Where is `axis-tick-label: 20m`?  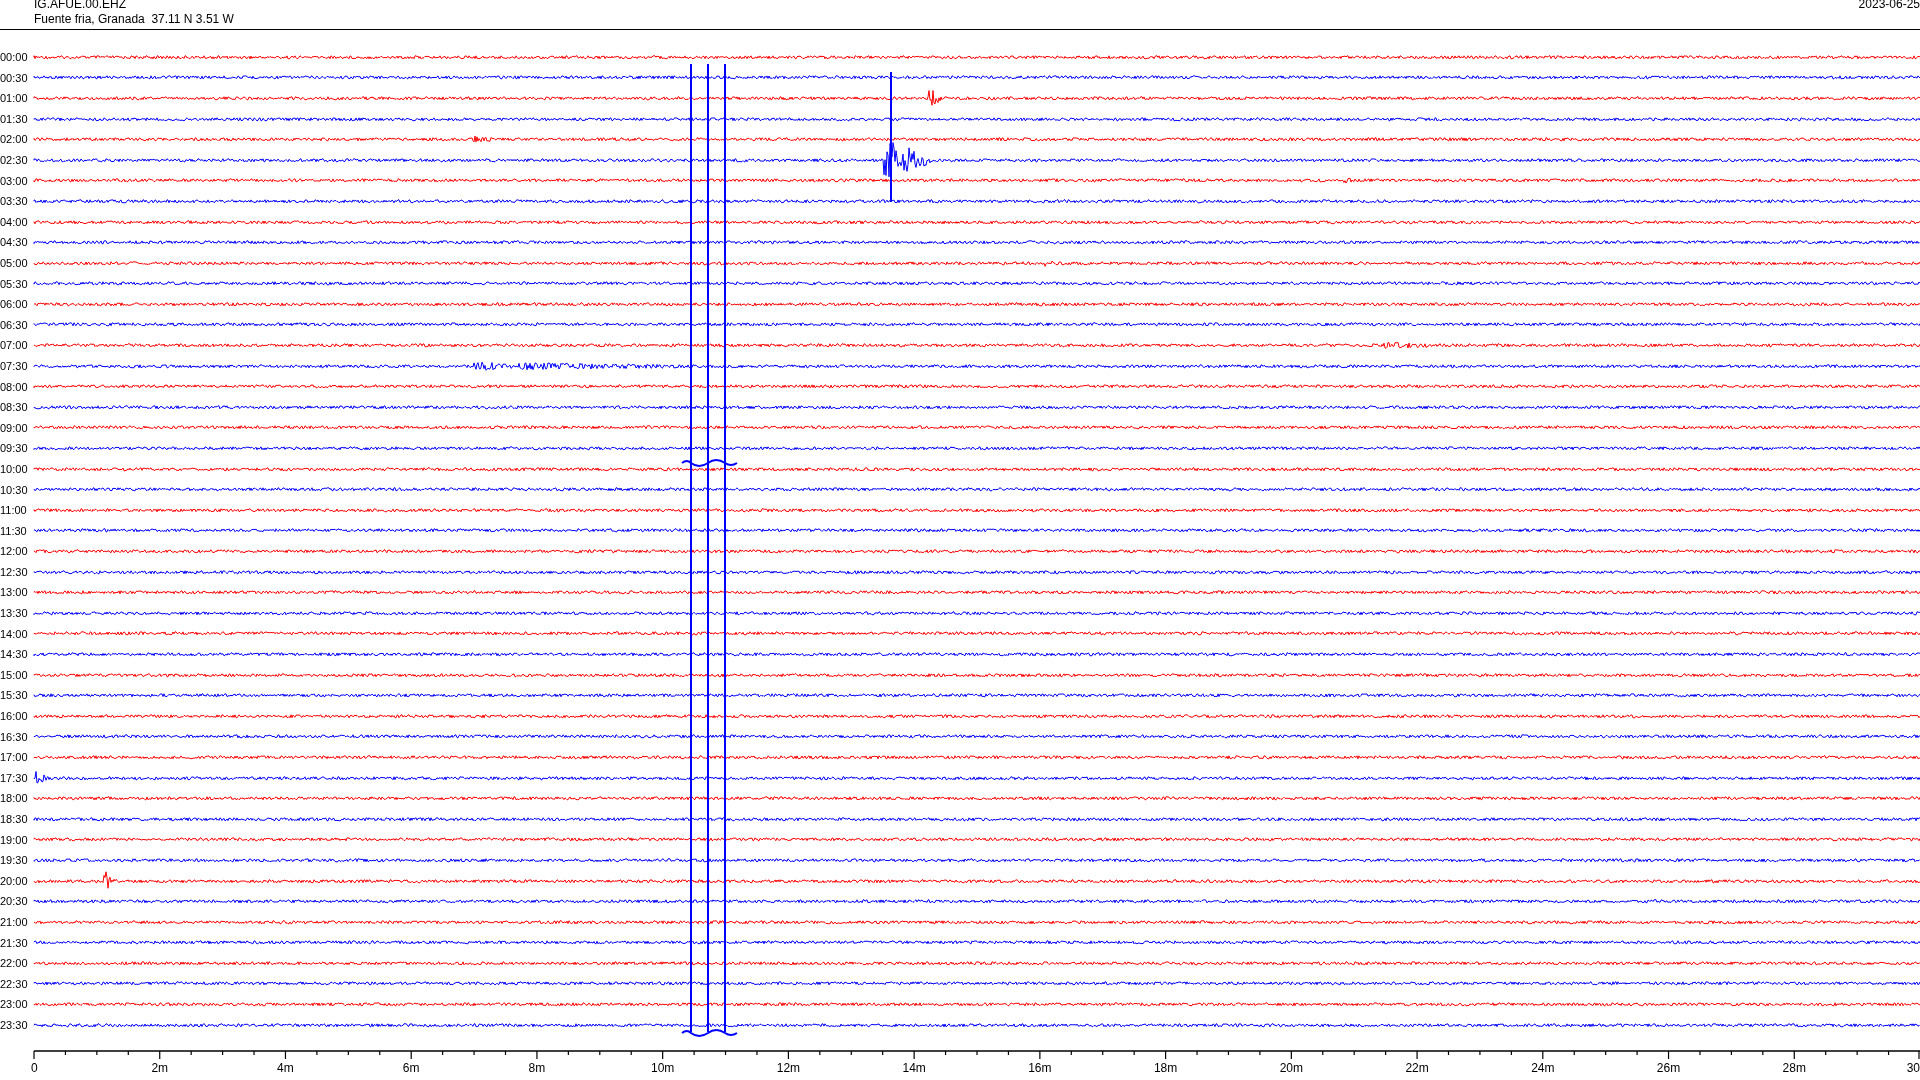 axis-tick-label: 20m is located at coordinates (1291, 1068).